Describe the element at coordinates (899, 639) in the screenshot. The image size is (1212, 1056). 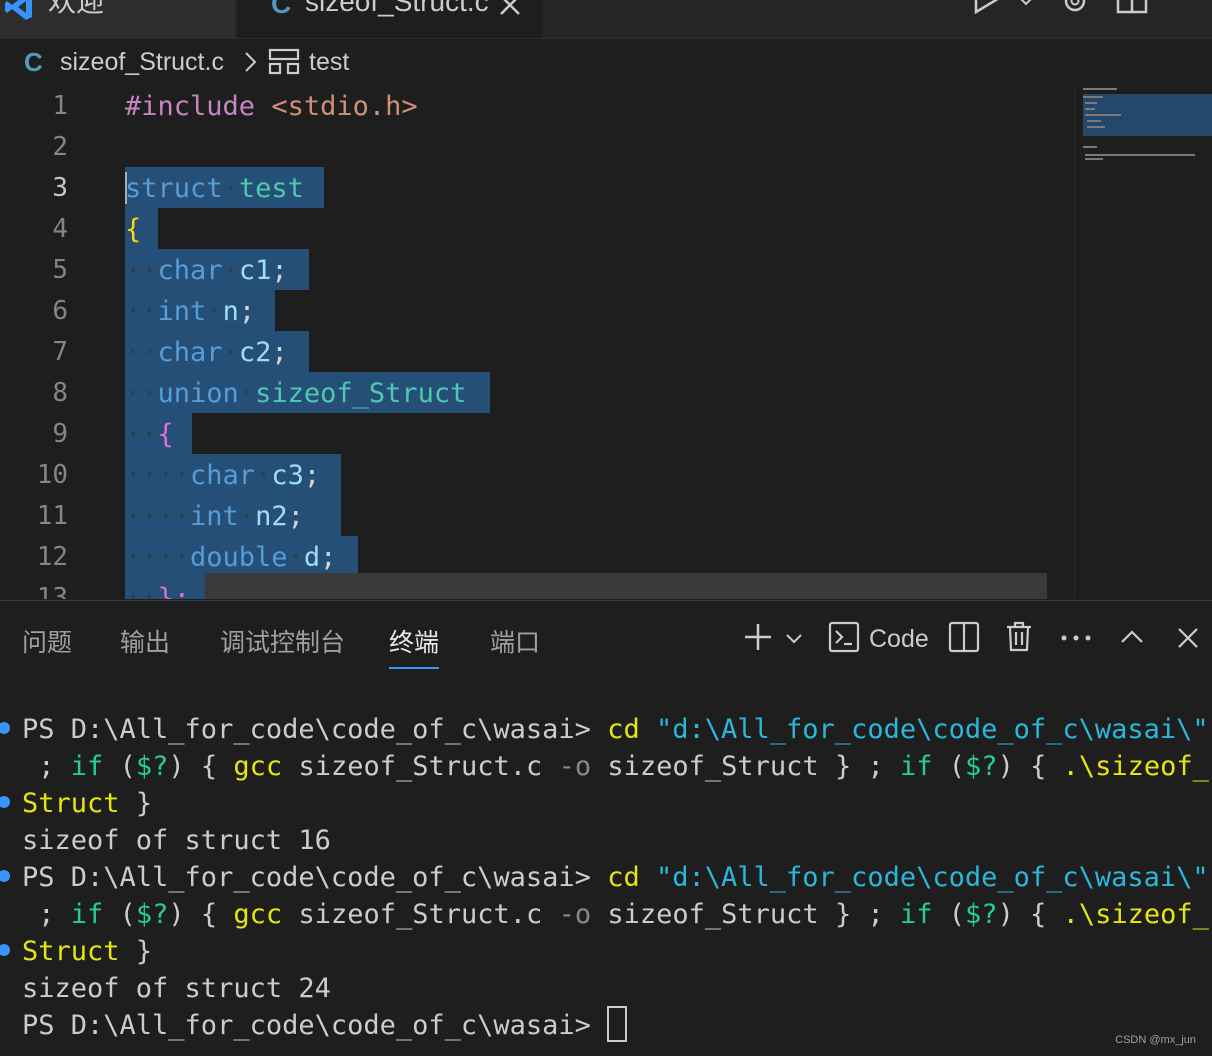
I see `terminal-name: Code` at that location.